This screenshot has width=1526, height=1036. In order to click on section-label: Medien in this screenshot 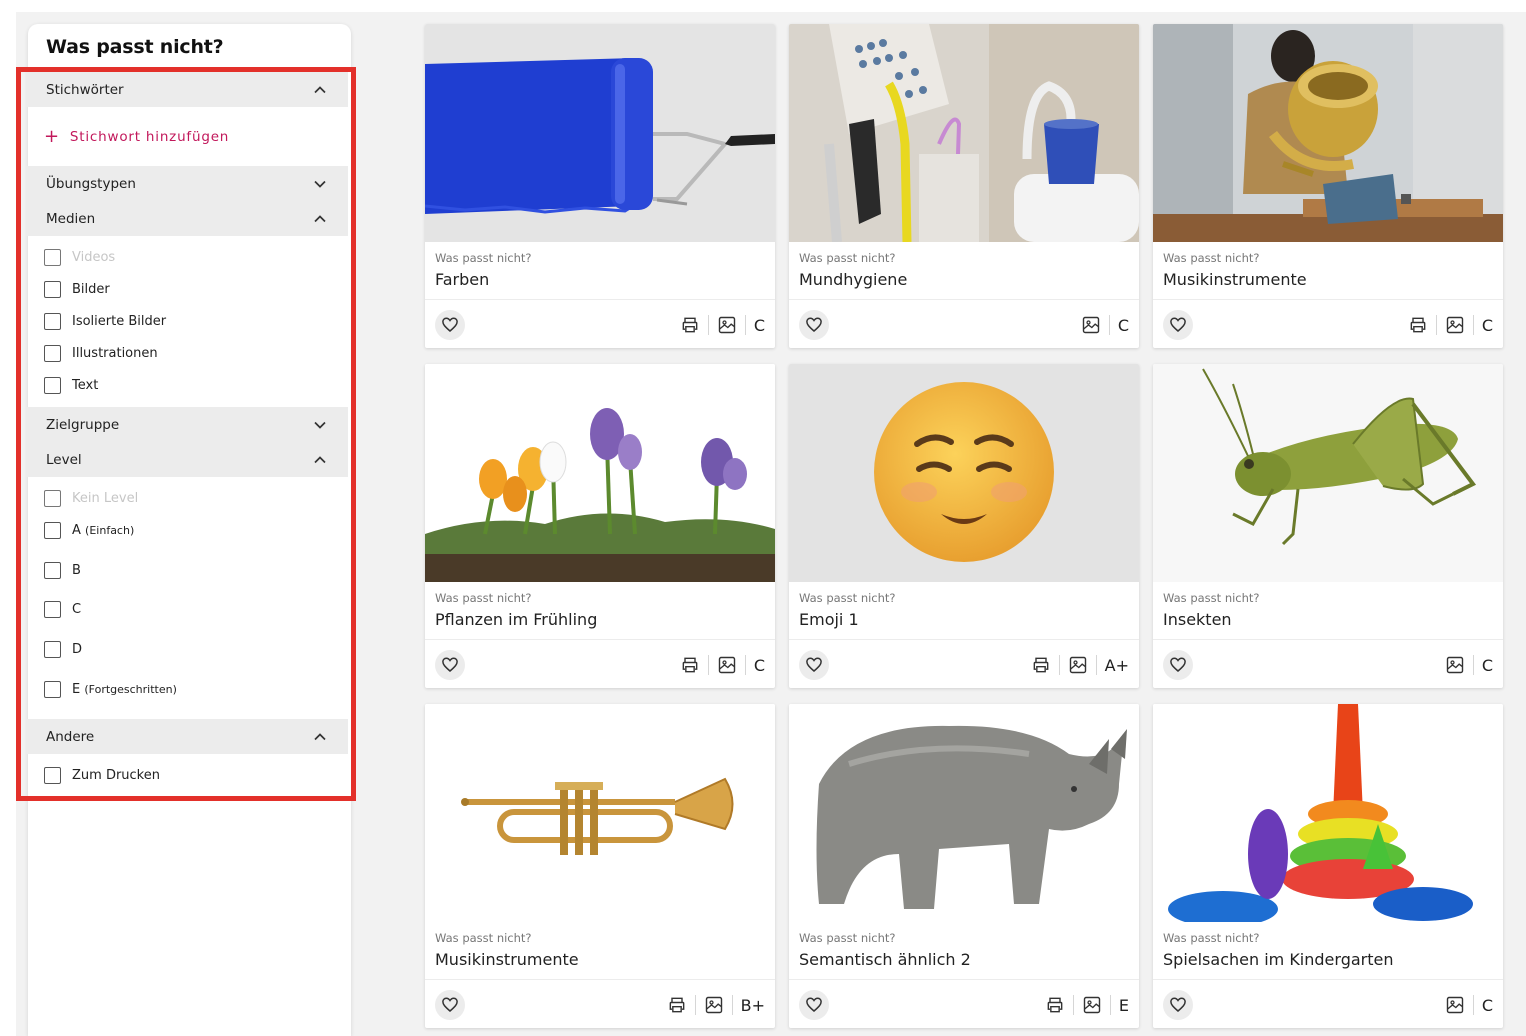, I will do `click(71, 218)`.